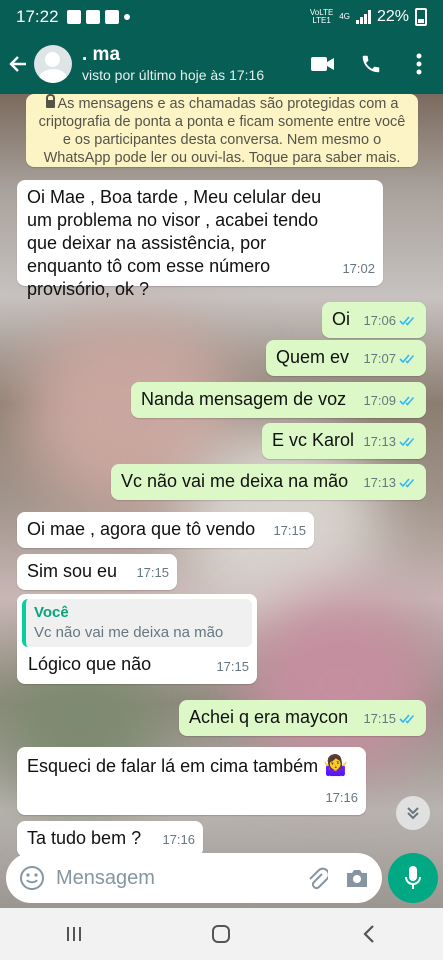 Image resolution: width=443 pixels, height=960 pixels. I want to click on status-right: VoLTE LTE1 4G 22%, so click(368, 17).